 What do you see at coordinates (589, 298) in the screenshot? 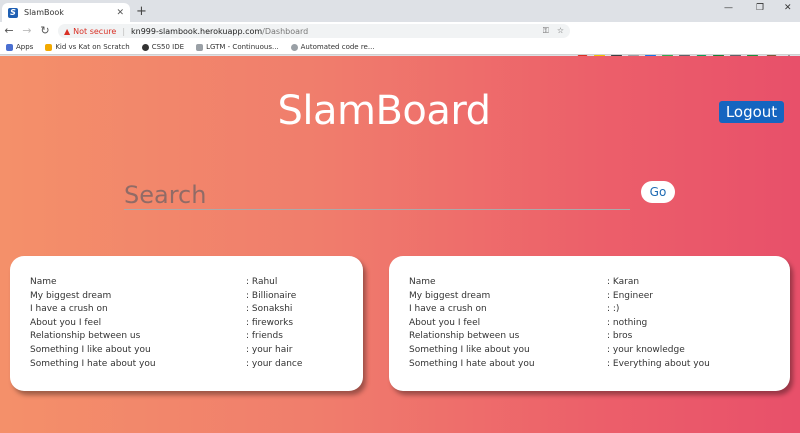
I see `card-row: My biggest dream : Engineer` at bounding box center [589, 298].